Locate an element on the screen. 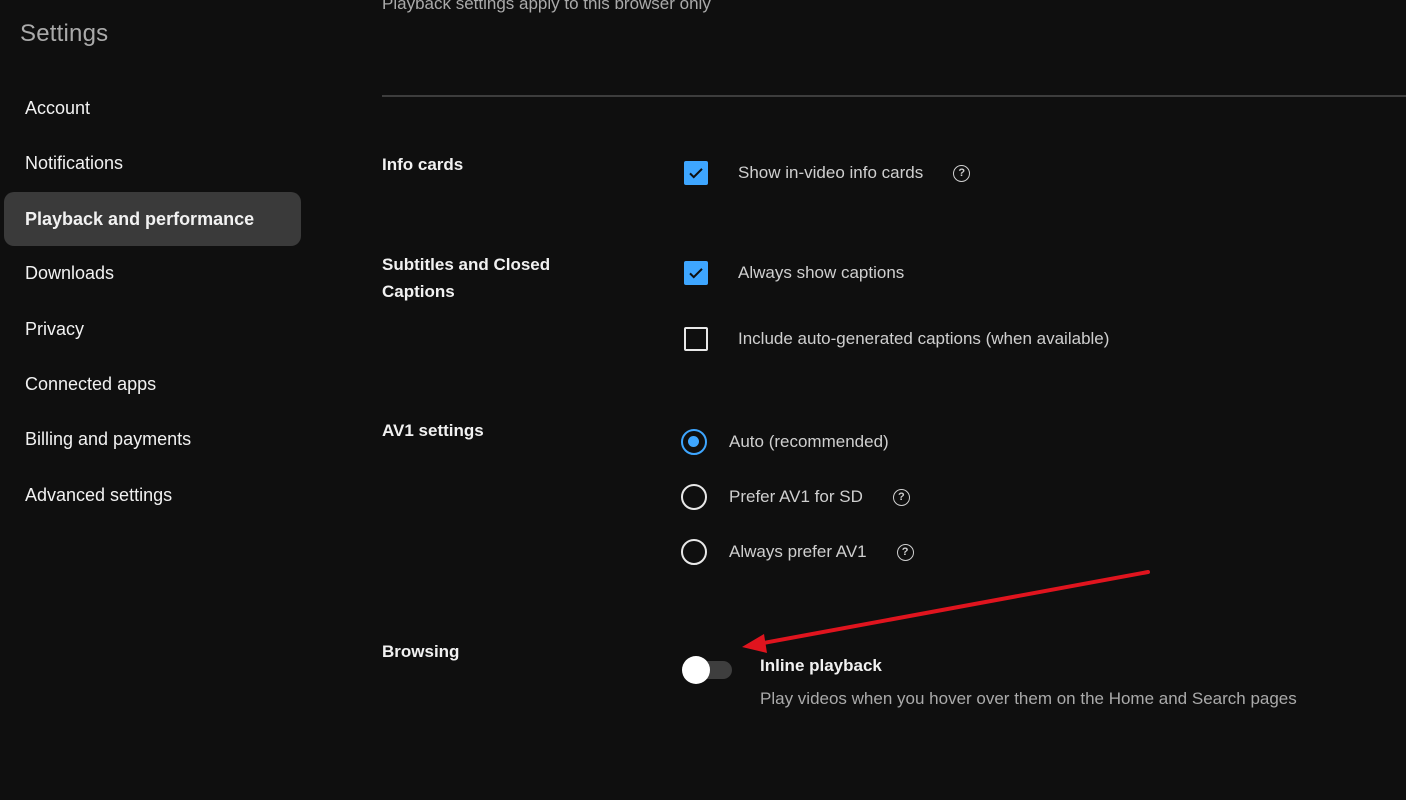 Image resolution: width=1406 pixels, height=800 pixels. option-av1-always-prefer: Always prefer AV1 ? is located at coordinates (797, 552).